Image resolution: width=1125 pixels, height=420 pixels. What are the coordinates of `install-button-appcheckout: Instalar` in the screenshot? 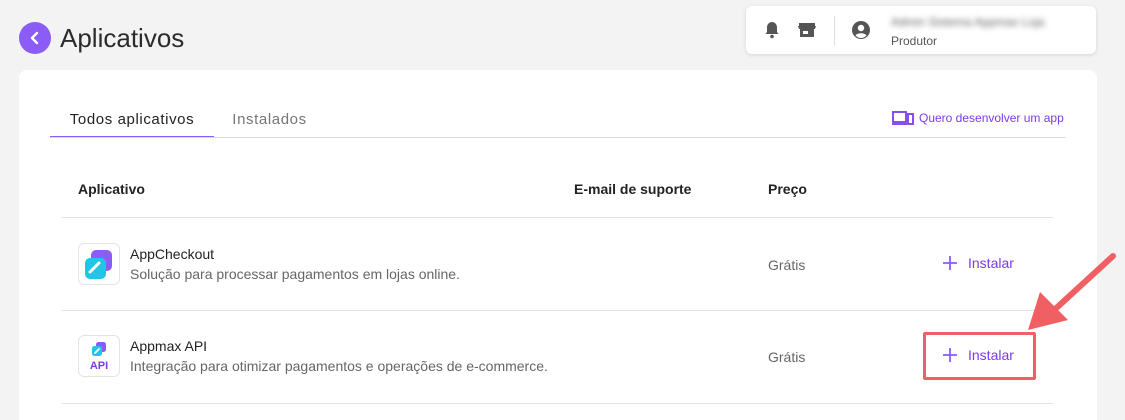 It's located at (978, 263).